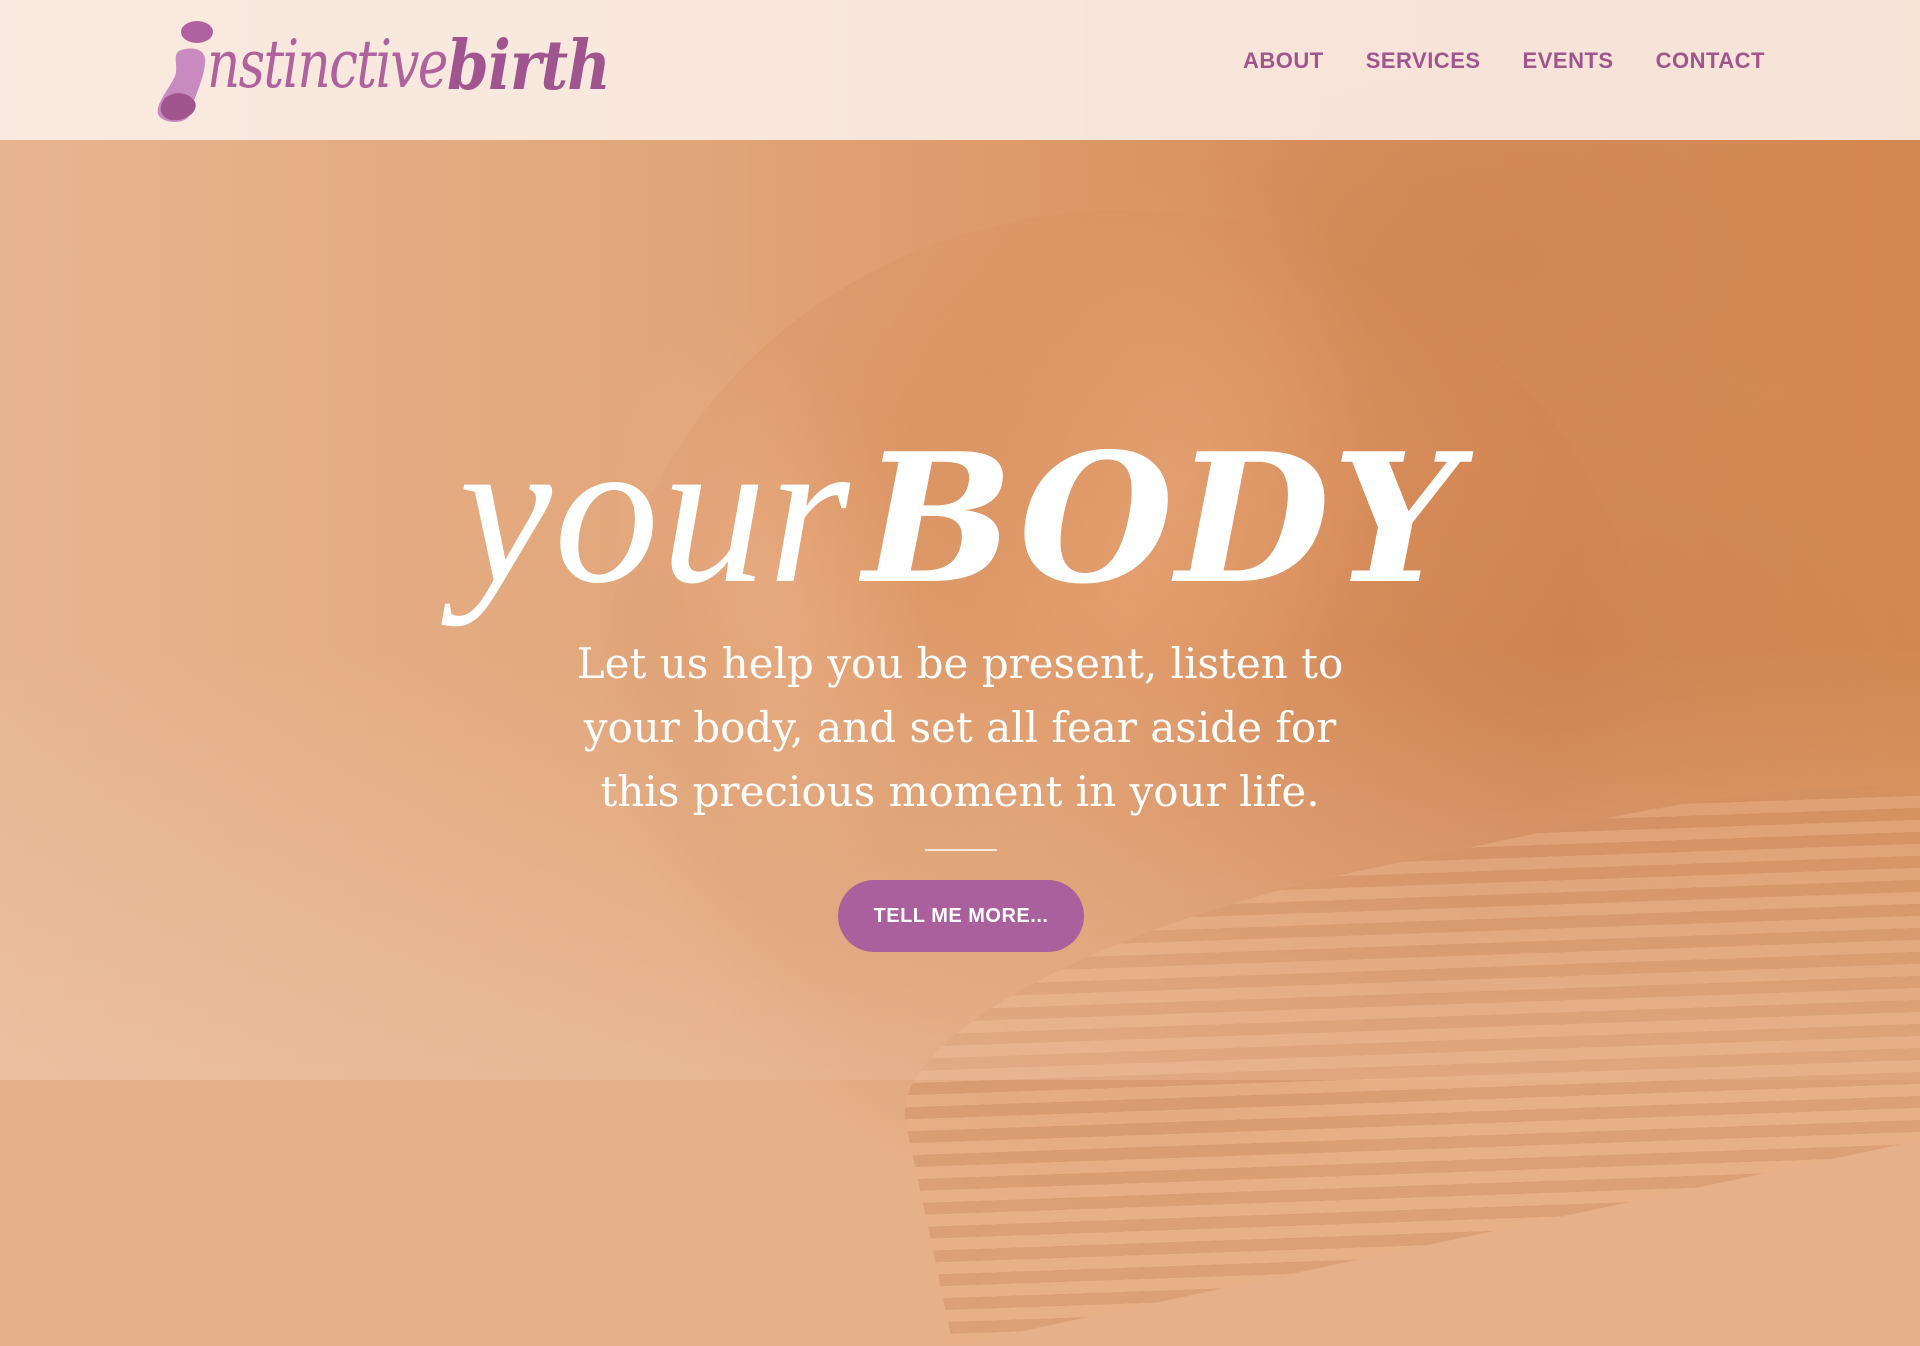  What do you see at coordinates (1710, 61) in the screenshot?
I see `nav-contact: CONTACT` at bounding box center [1710, 61].